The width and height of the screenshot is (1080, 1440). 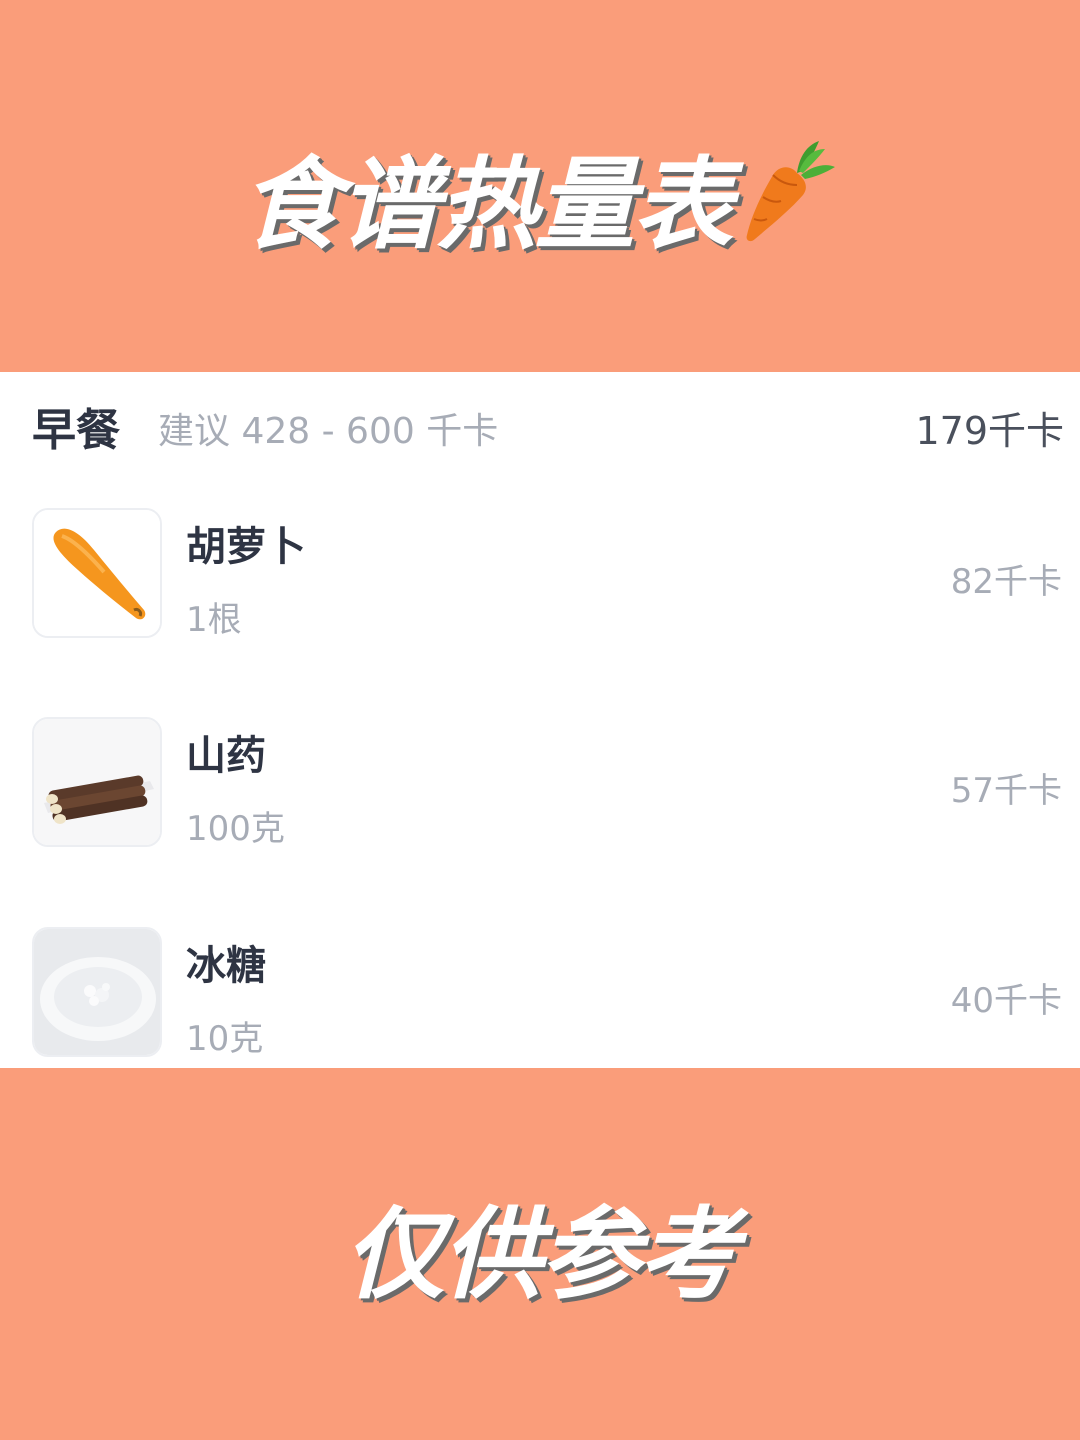 What do you see at coordinates (1006, 791) in the screenshot?
I see `food-calories: 57千卡` at bounding box center [1006, 791].